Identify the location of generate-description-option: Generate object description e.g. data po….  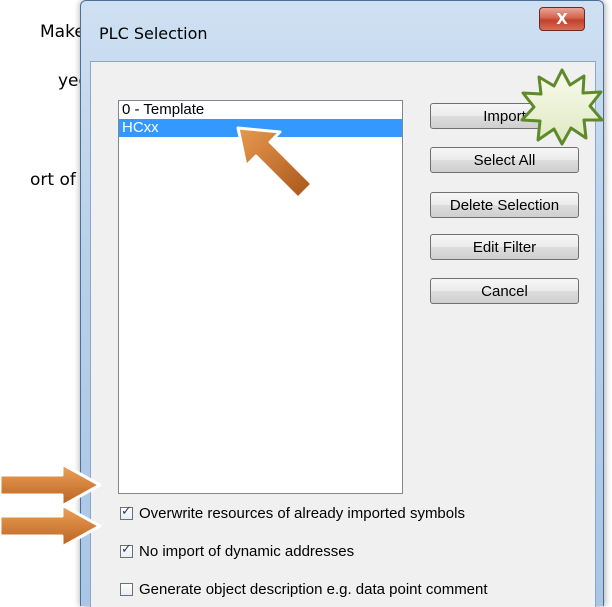
(304, 589).